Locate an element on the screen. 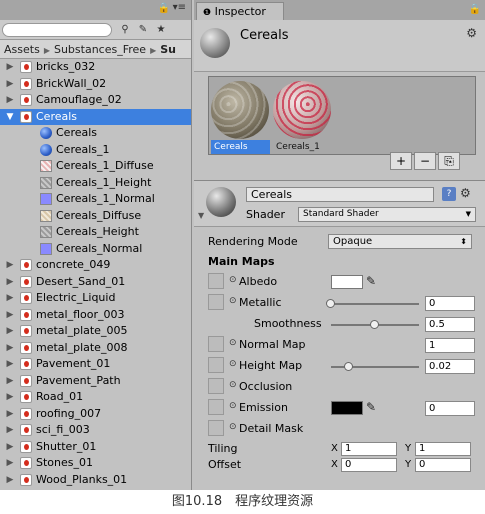 The height and width of the screenshot is (514, 485). tree-item-substance: ▶ Electric_Liquid is located at coordinates (95, 298).